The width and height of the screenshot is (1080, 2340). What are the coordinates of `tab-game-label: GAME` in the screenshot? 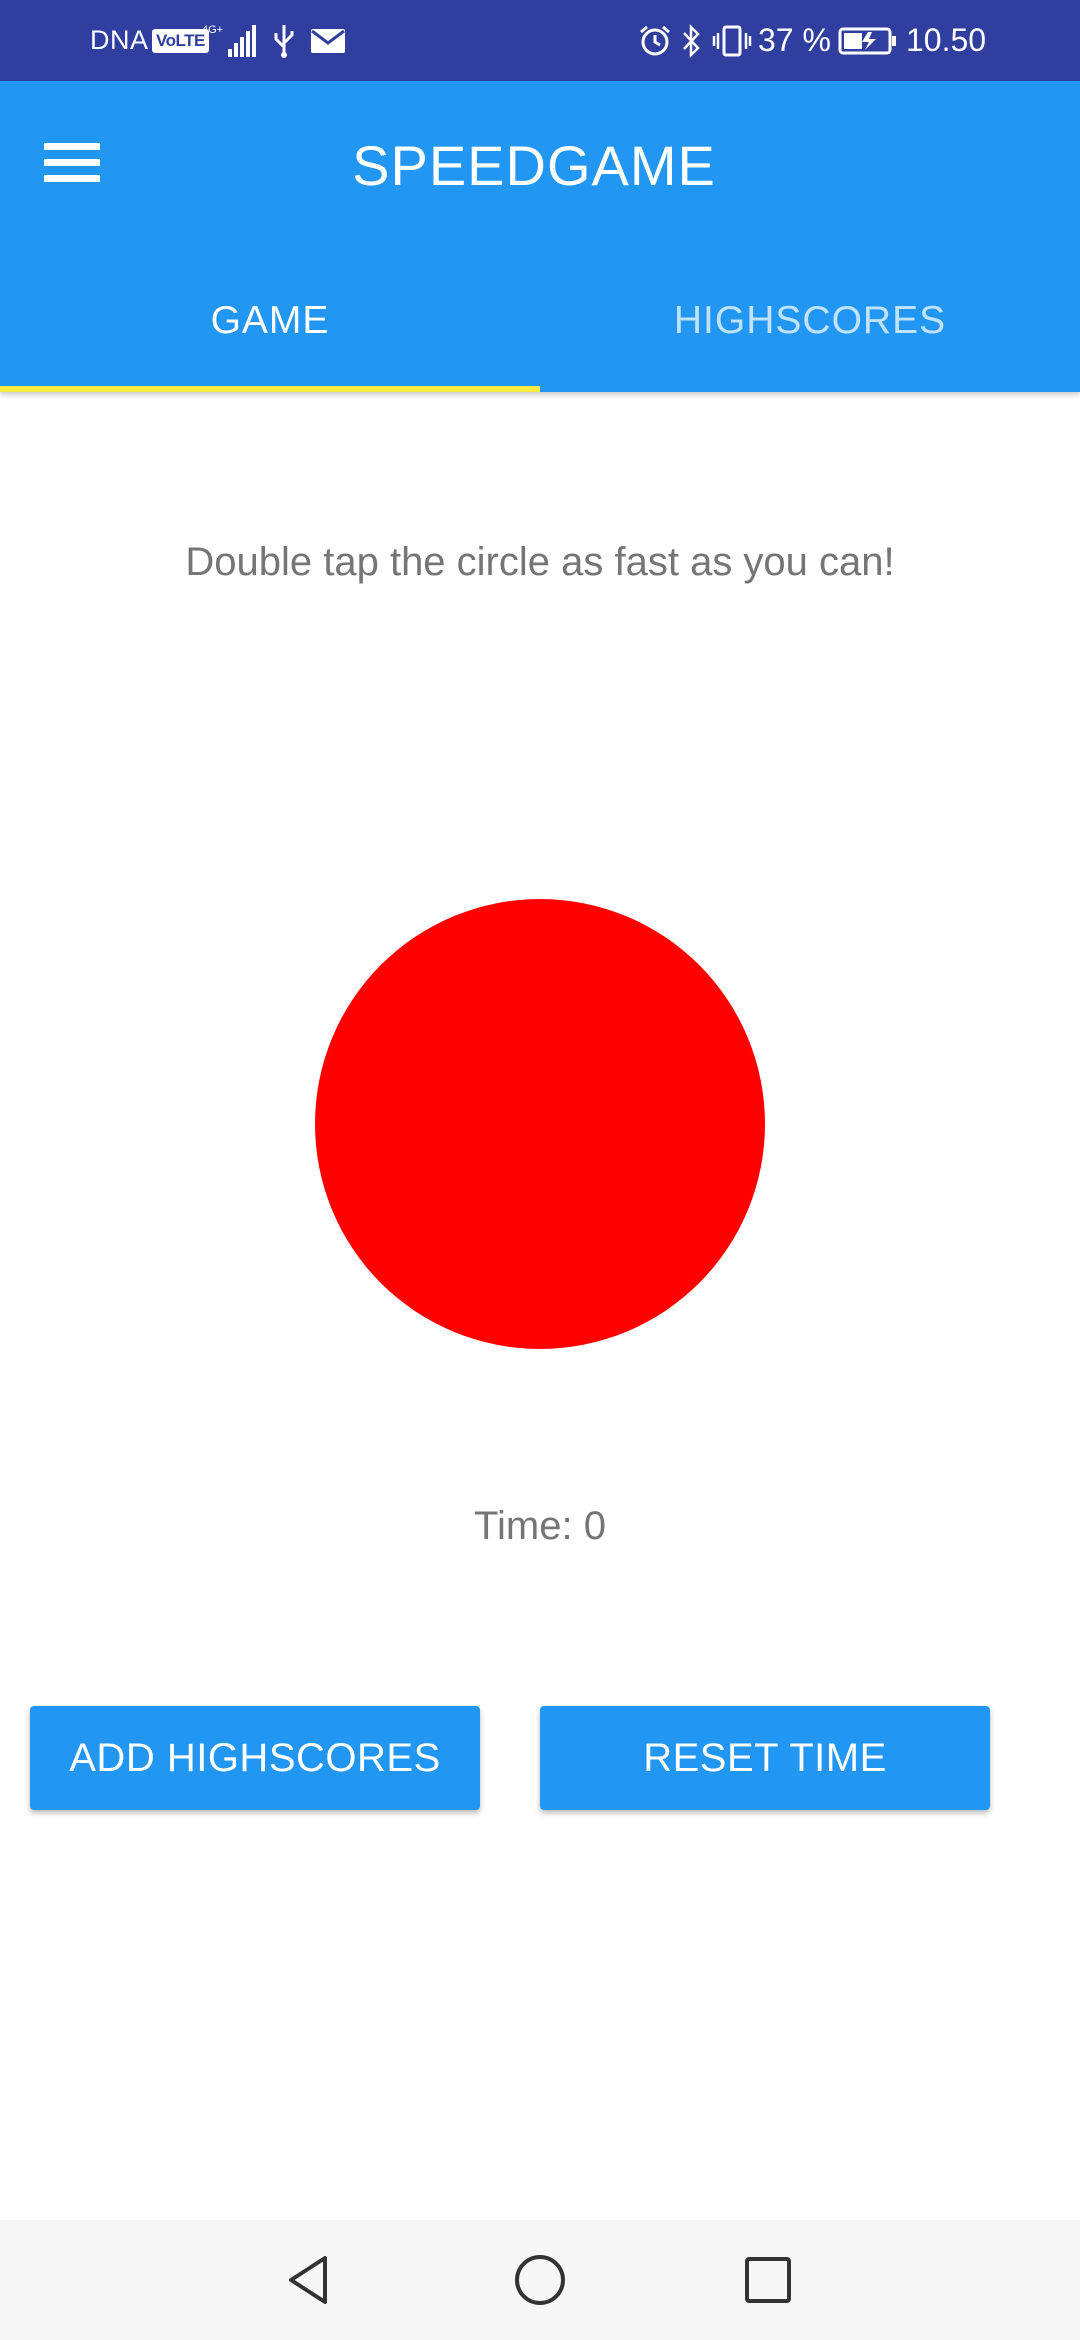 It's located at (270, 320).